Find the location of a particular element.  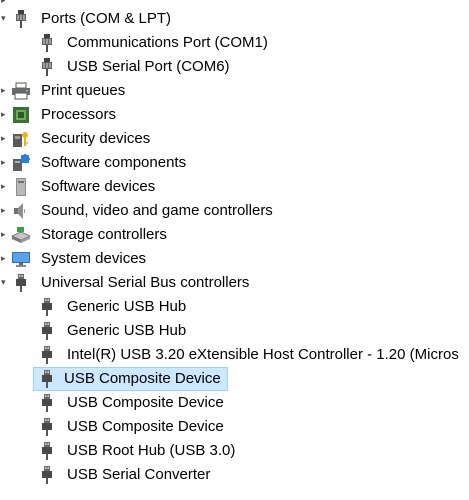

speaker-icon is located at coordinates (21, 211).